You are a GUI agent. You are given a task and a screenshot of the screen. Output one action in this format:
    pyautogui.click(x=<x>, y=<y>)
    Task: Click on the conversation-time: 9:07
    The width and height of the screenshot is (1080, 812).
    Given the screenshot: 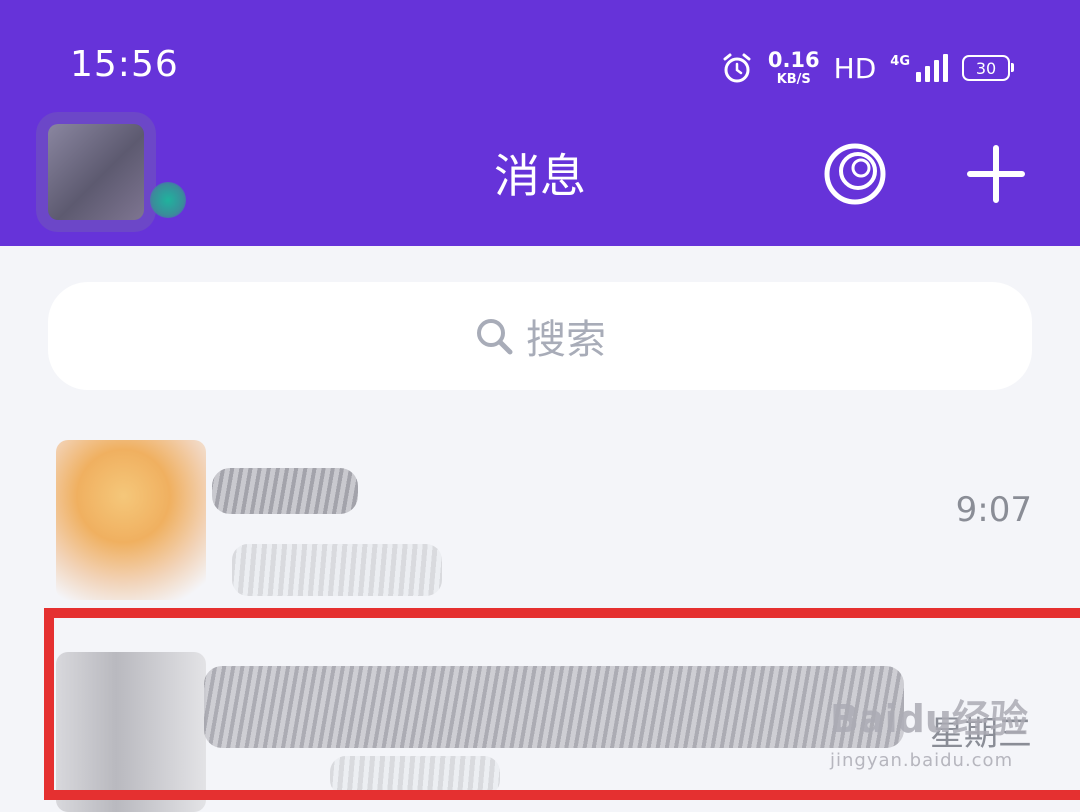 What is the action you would take?
    pyautogui.click(x=993, y=510)
    